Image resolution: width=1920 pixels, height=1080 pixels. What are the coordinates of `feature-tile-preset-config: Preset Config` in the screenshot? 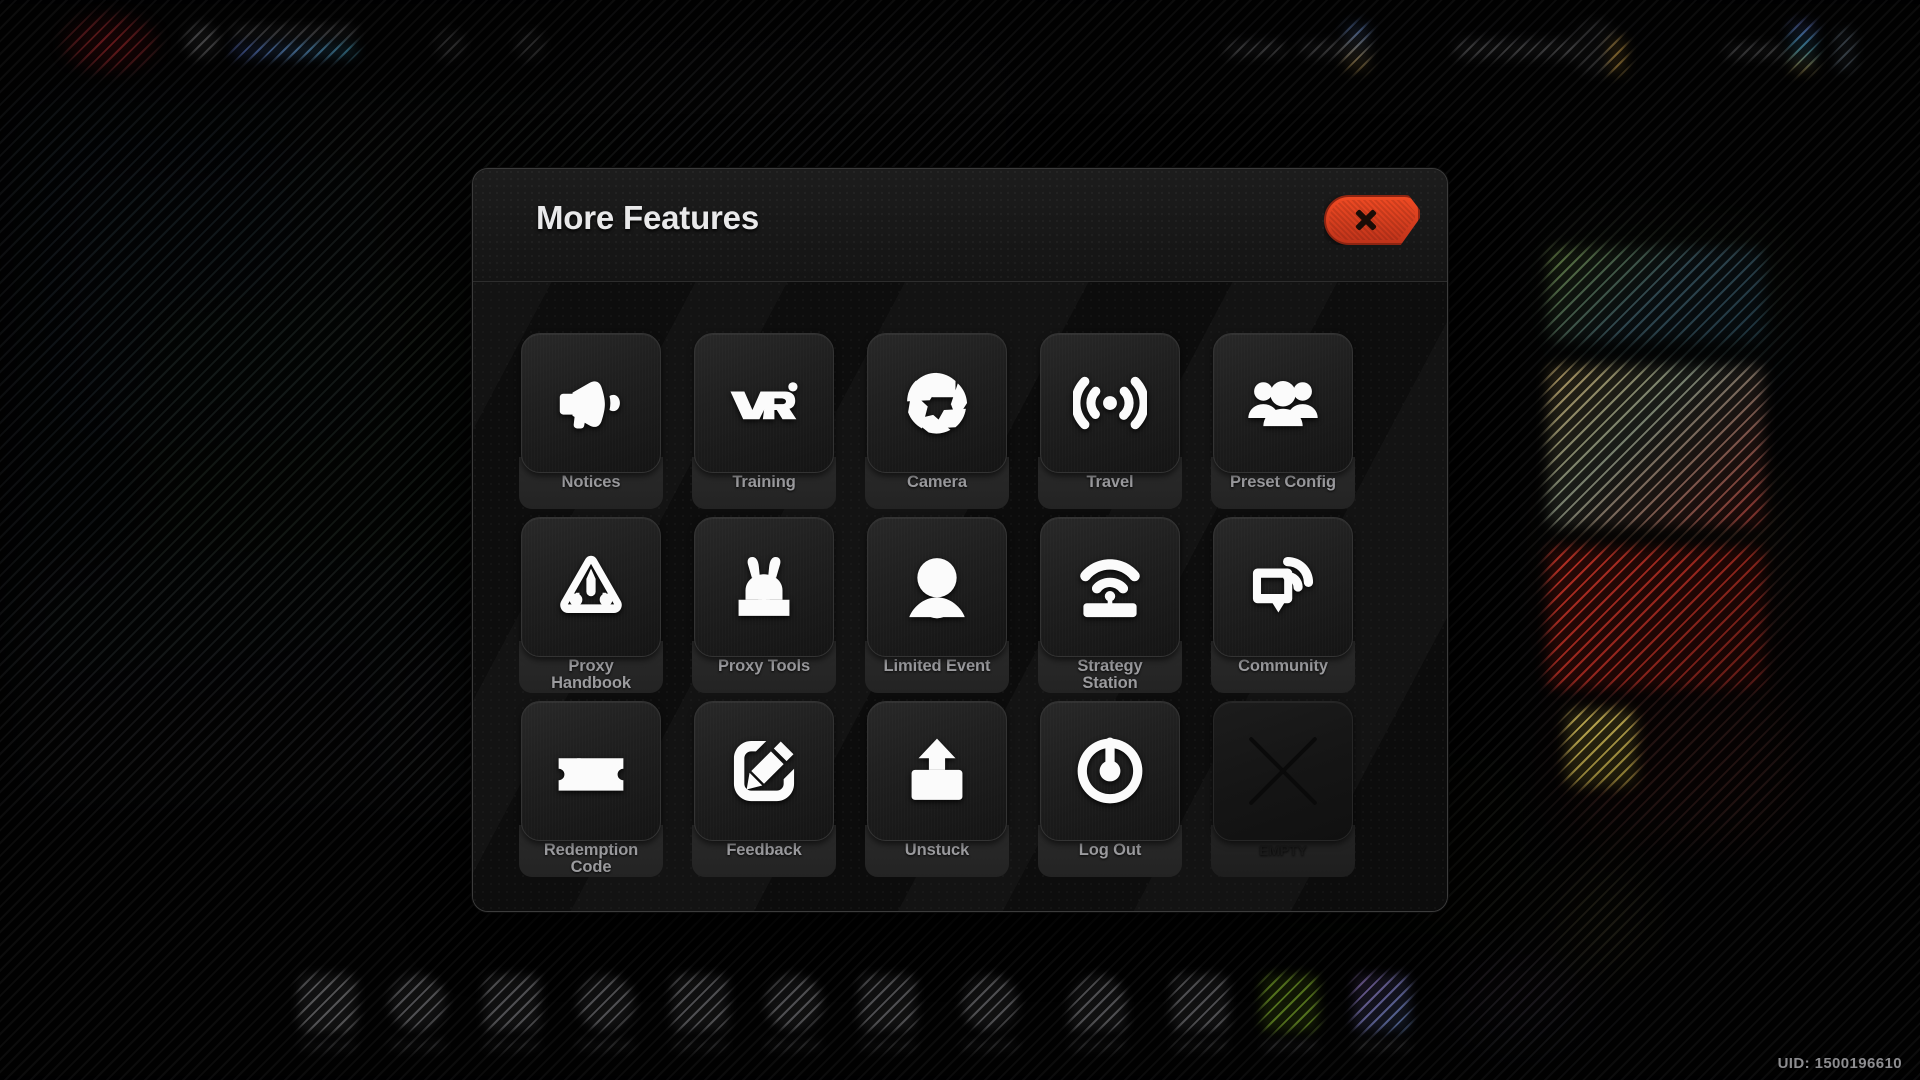 It's located at (1283, 421).